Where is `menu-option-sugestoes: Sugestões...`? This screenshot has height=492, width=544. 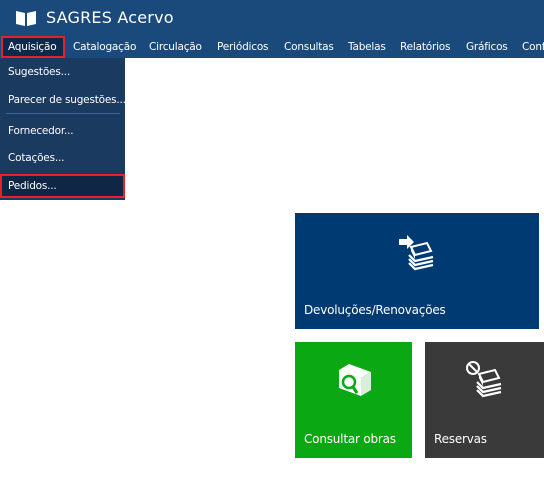 menu-option-sugestoes: Sugestões... is located at coordinates (62, 72).